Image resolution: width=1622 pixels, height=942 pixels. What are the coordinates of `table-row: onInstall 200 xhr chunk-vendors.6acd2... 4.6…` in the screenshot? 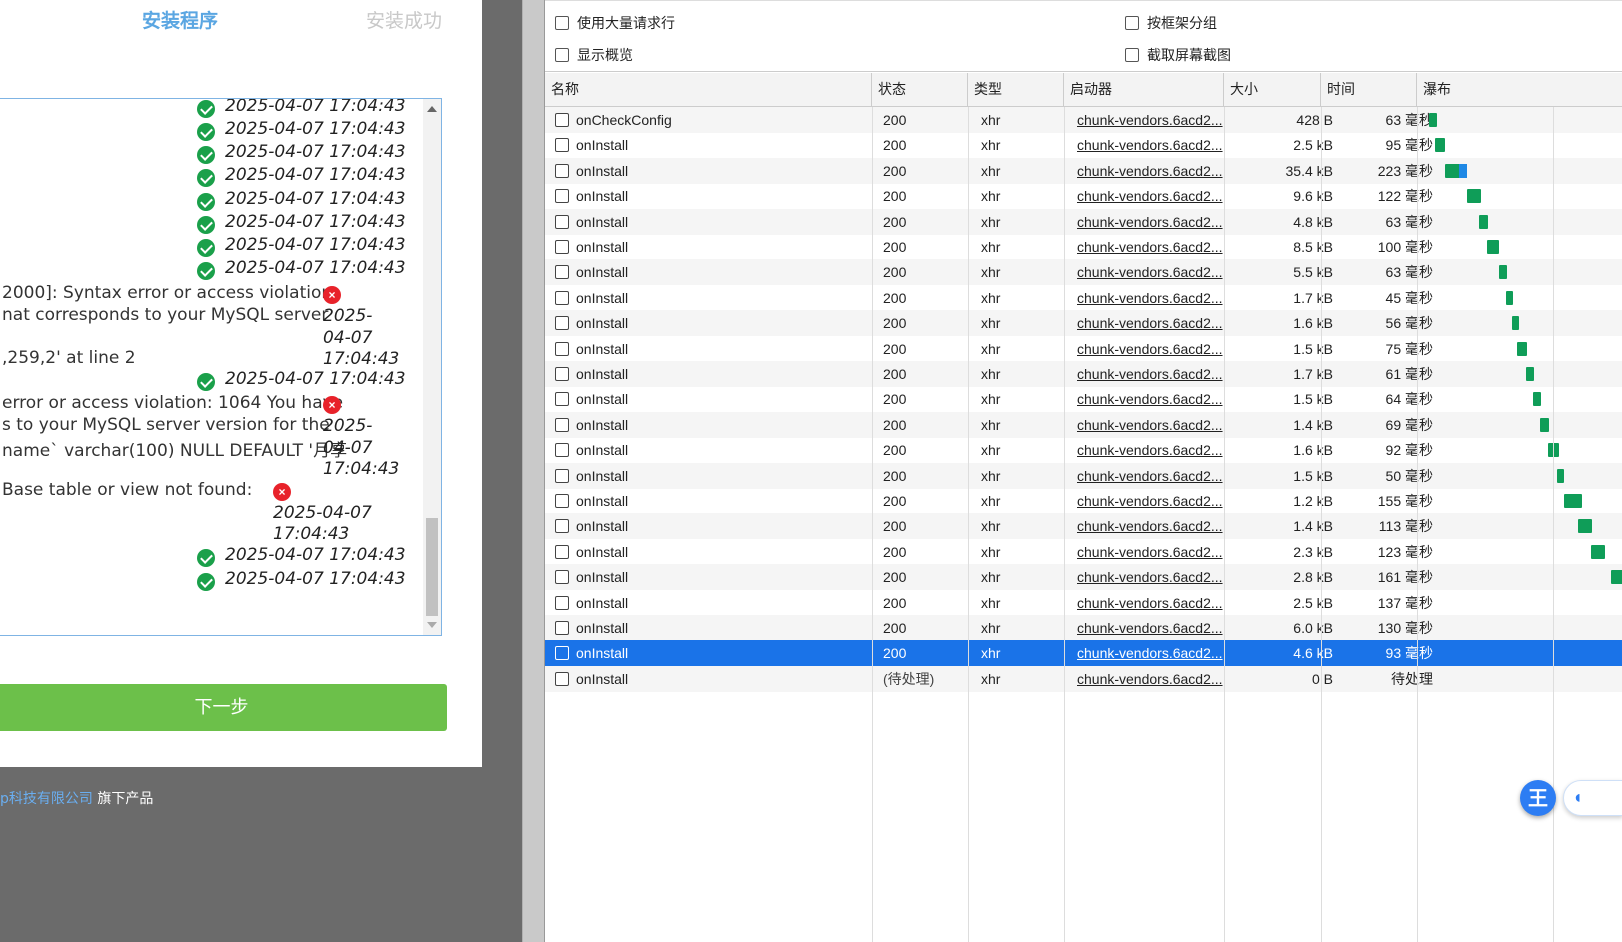 It's located at (1083, 653).